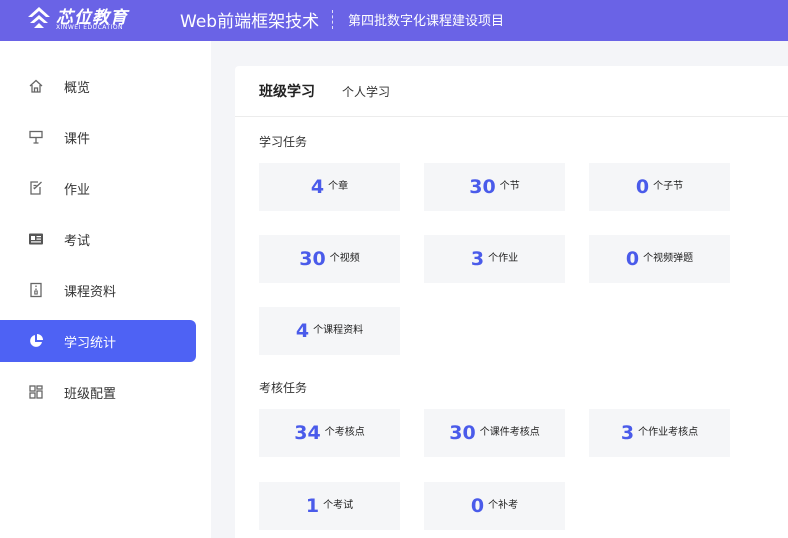 The image size is (788, 538). Describe the element at coordinates (36, 239) in the screenshot. I see `id-card-icon` at that location.